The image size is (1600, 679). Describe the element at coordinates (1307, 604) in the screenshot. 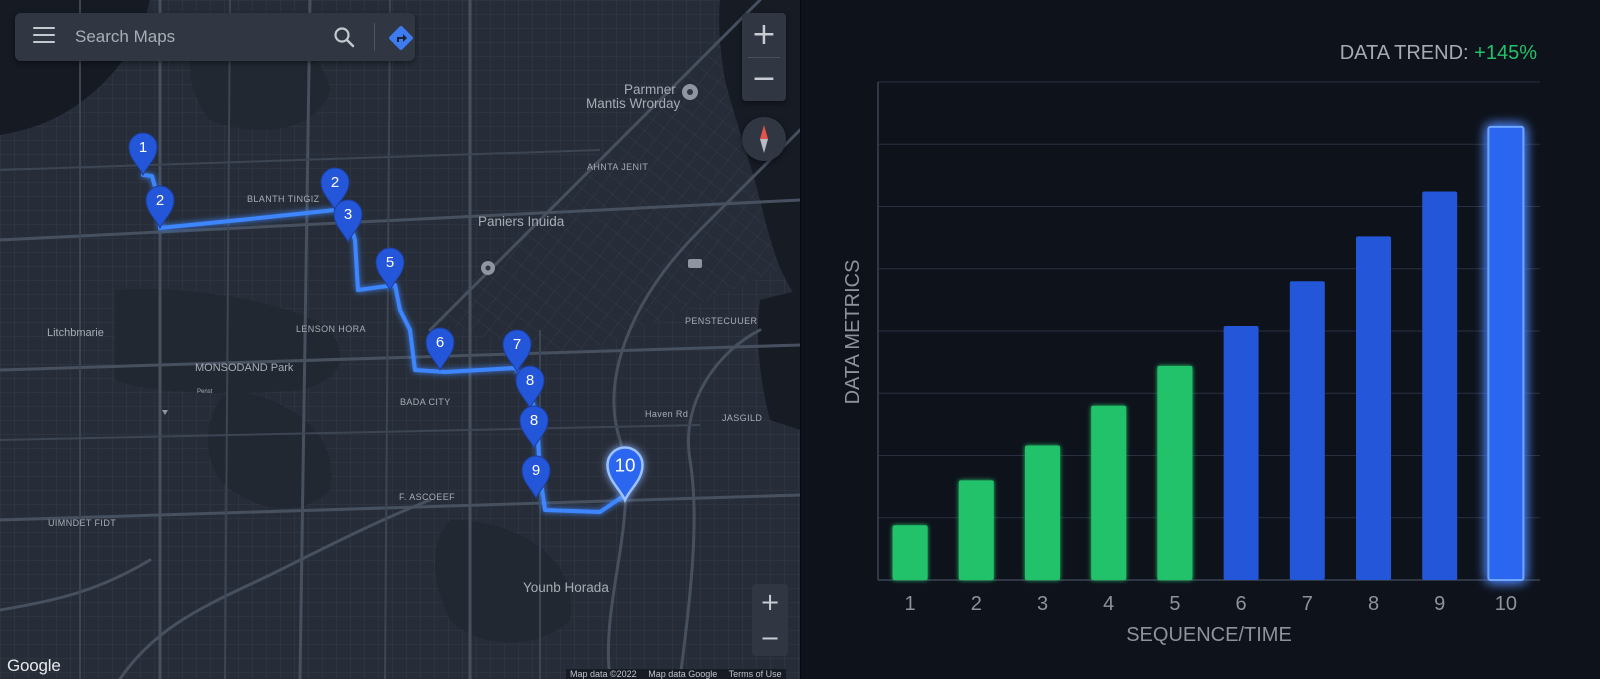

I see `x-tick-label: 7` at that location.